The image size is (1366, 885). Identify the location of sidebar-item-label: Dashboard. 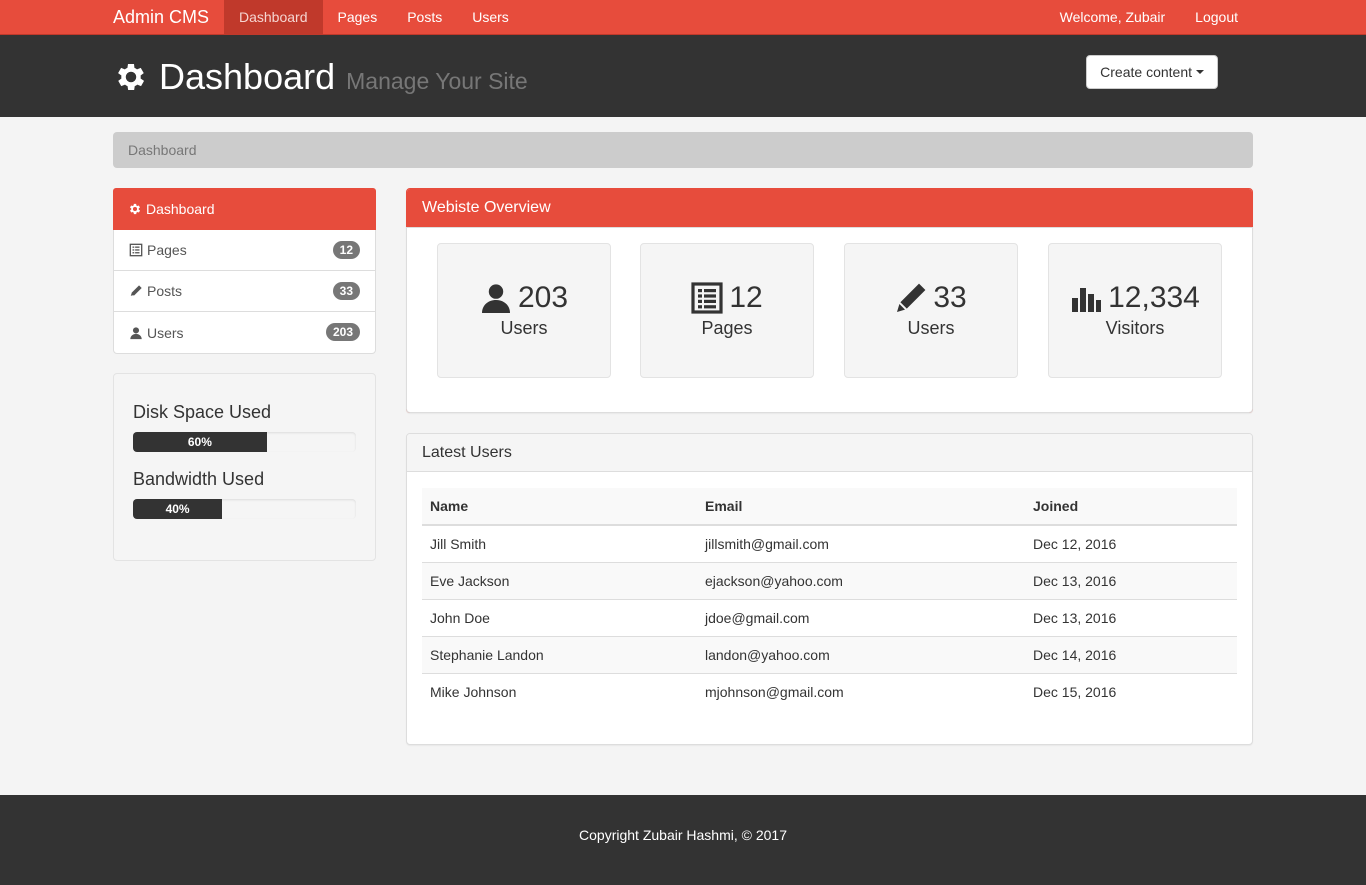
(180, 208).